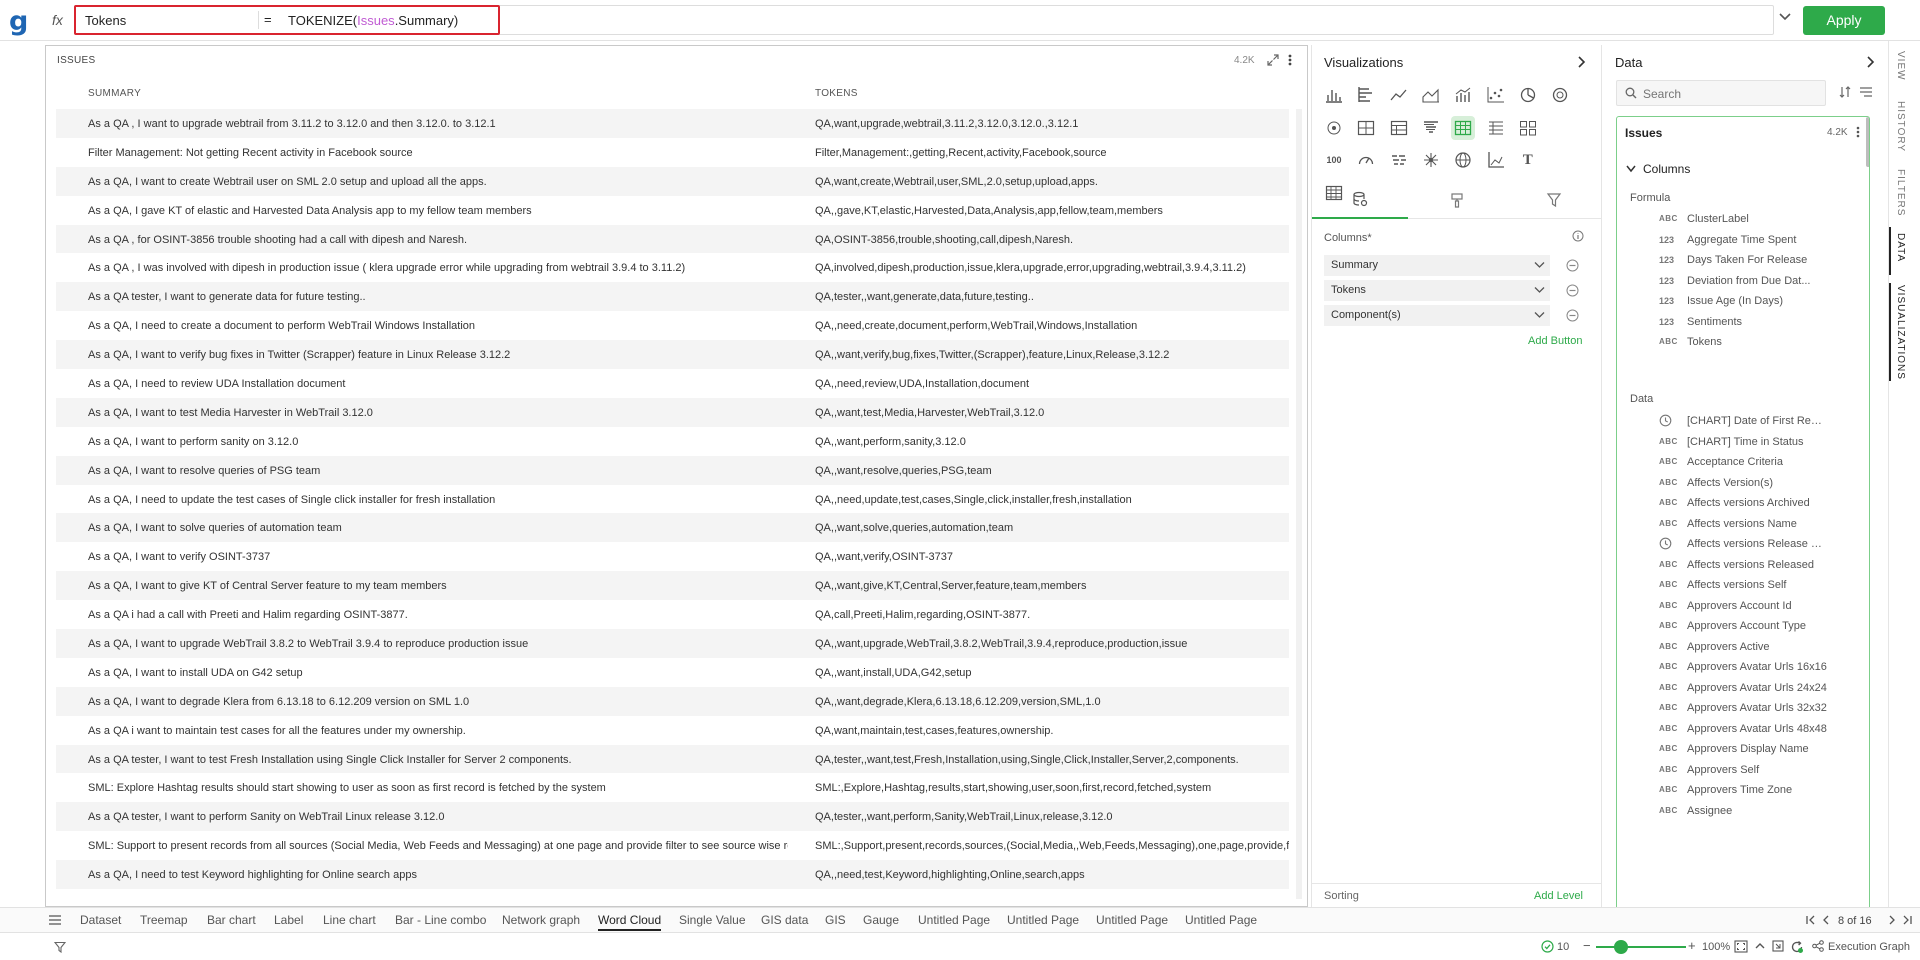 The height and width of the screenshot is (960, 1920). What do you see at coordinates (1759, 524) in the screenshot?
I see `data-field-item: ABC Affects versions Name` at bounding box center [1759, 524].